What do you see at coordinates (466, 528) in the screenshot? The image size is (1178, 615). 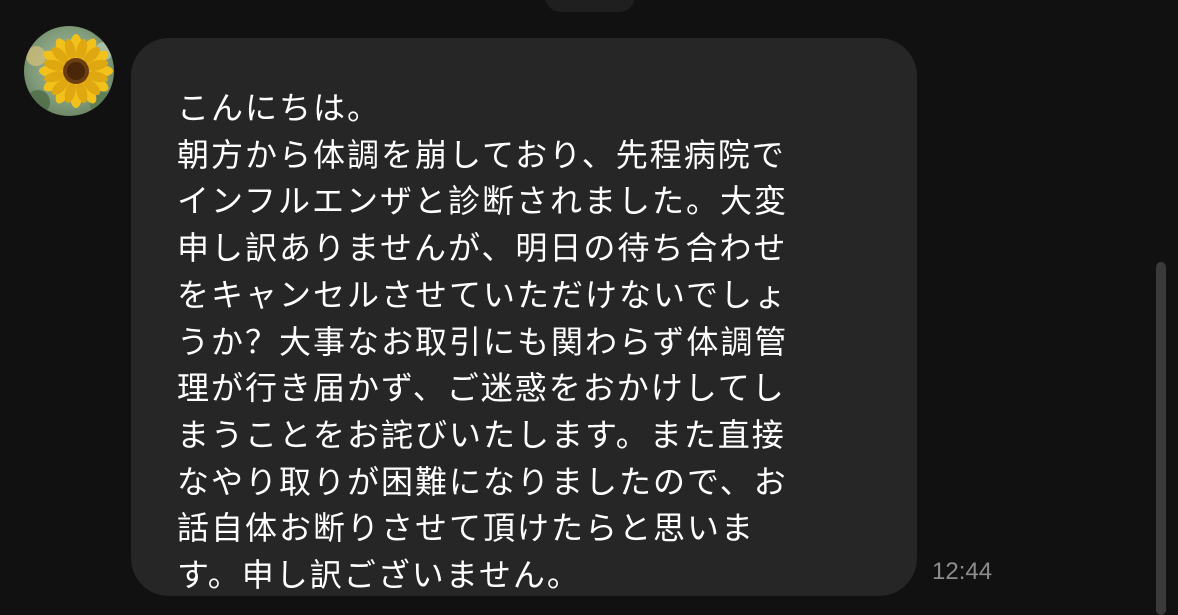 I see `message-line: 話自体お断りさせて頂けたらと思いま` at bounding box center [466, 528].